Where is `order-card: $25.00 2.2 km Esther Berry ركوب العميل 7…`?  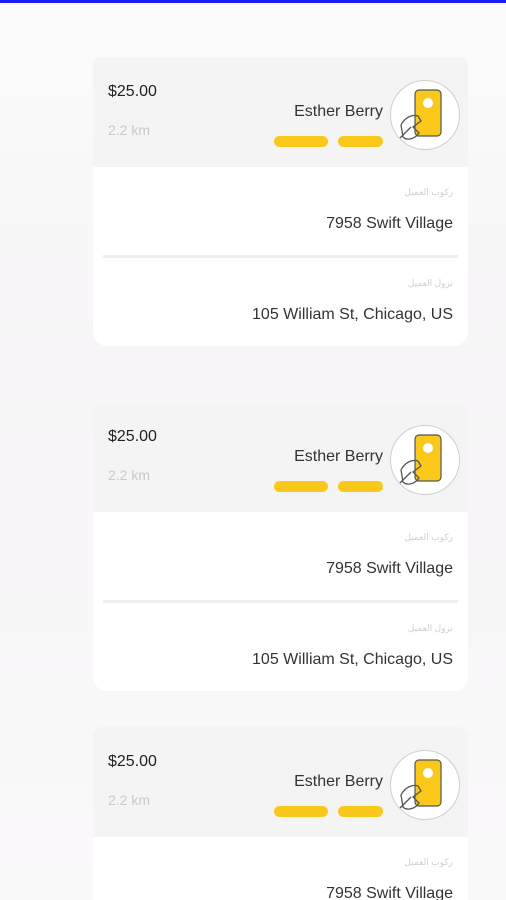
order-card: $25.00 2.2 km Esther Berry ركوب العميل 7… is located at coordinates (280, 813).